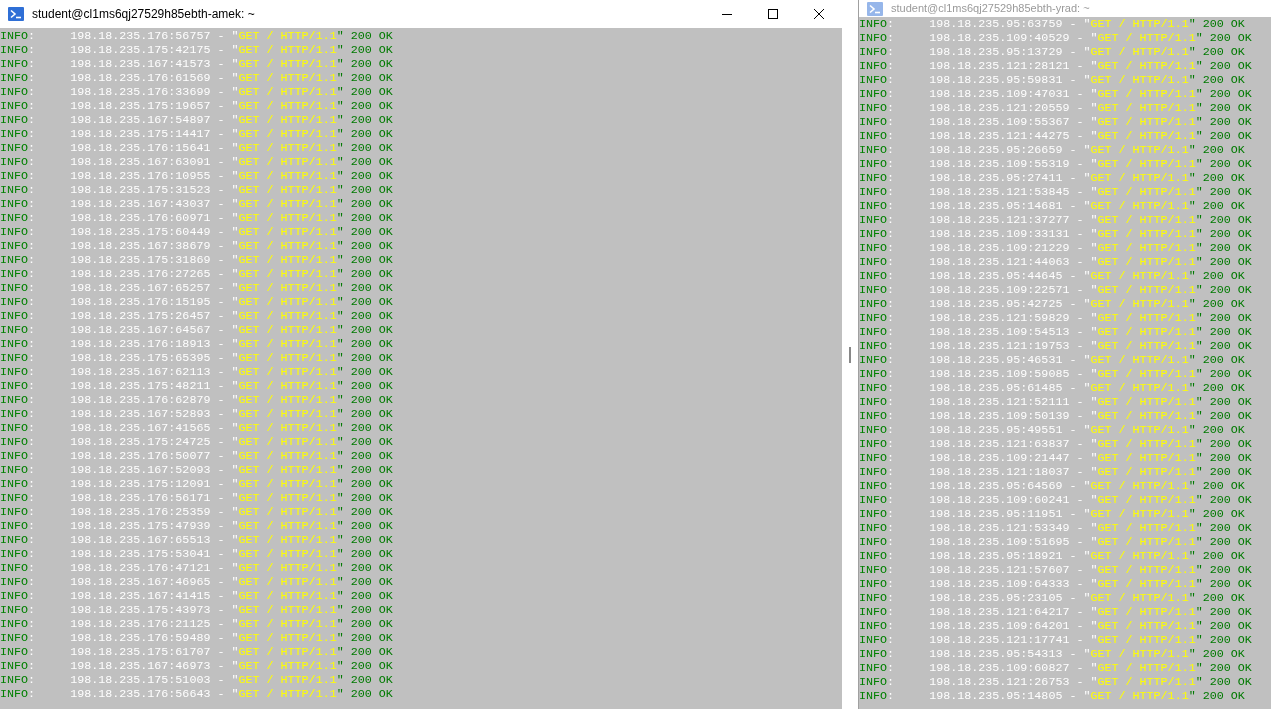 The height and width of the screenshot is (709, 1271). I want to click on log-line: INFO: 198.18.235.167:52893 - "GET / HTTP/1.1" 200 OK, so click(197, 414).